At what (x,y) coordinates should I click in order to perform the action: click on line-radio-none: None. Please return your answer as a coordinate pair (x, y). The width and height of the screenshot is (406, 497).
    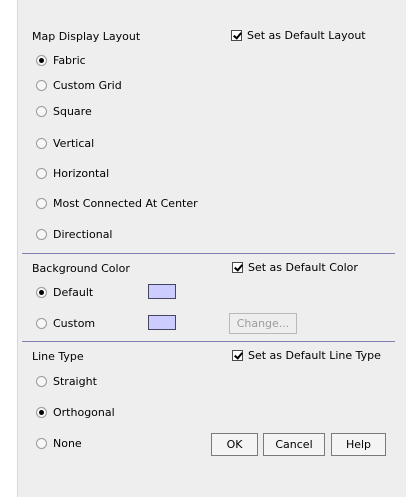
    Looking at the image, I should click on (59, 443).